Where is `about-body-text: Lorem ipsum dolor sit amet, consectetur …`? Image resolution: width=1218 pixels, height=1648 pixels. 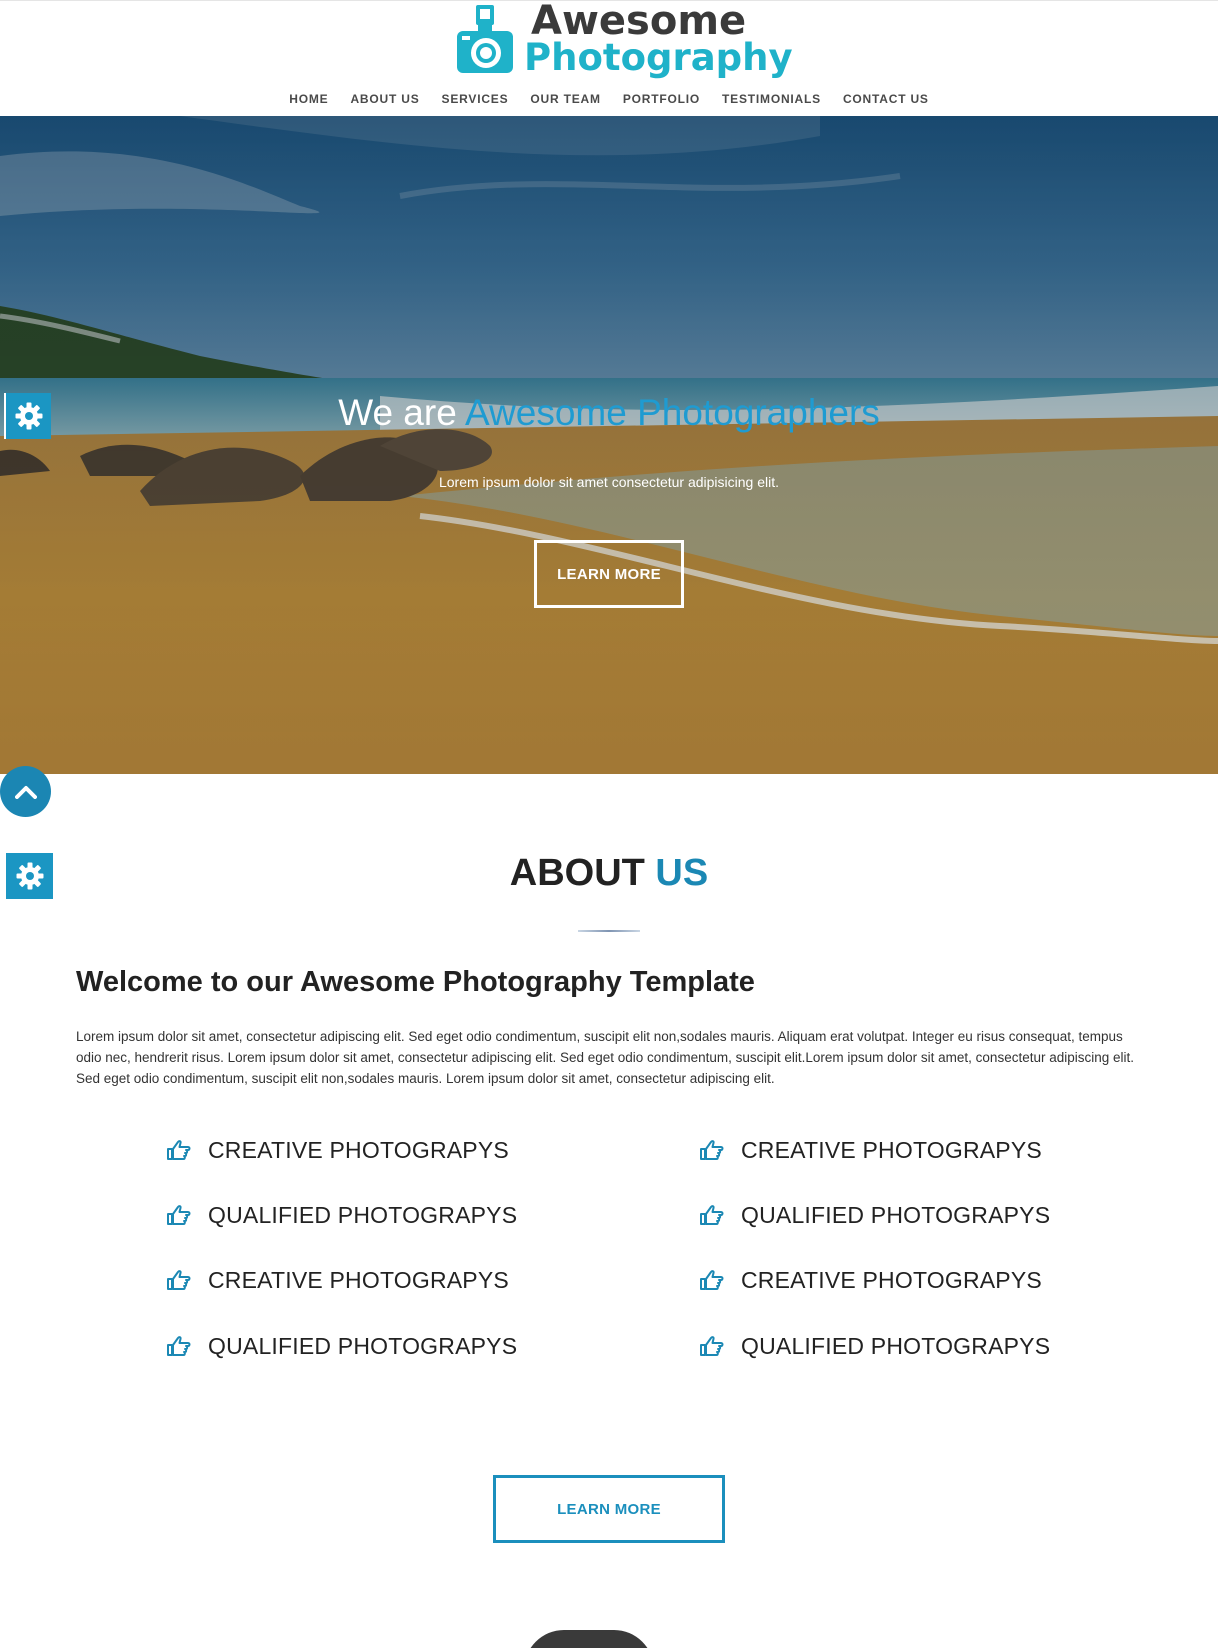
about-body-text: Lorem ipsum dolor sit amet, consectetur … is located at coordinates (605, 1057).